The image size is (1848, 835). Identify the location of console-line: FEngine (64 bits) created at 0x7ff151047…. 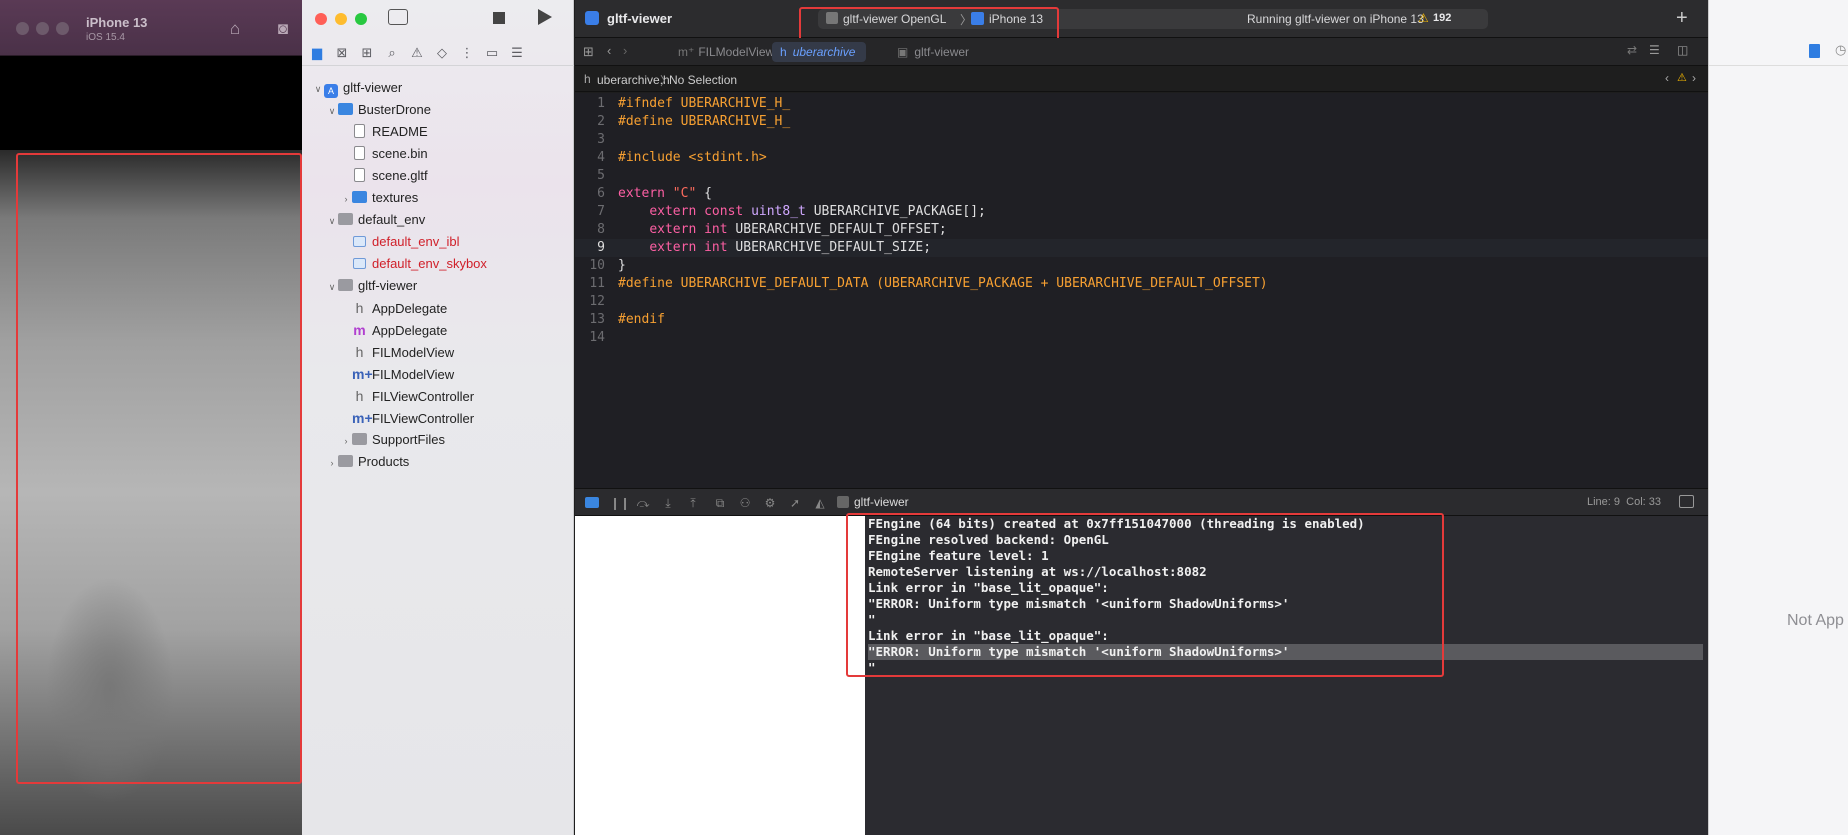
(1116, 523).